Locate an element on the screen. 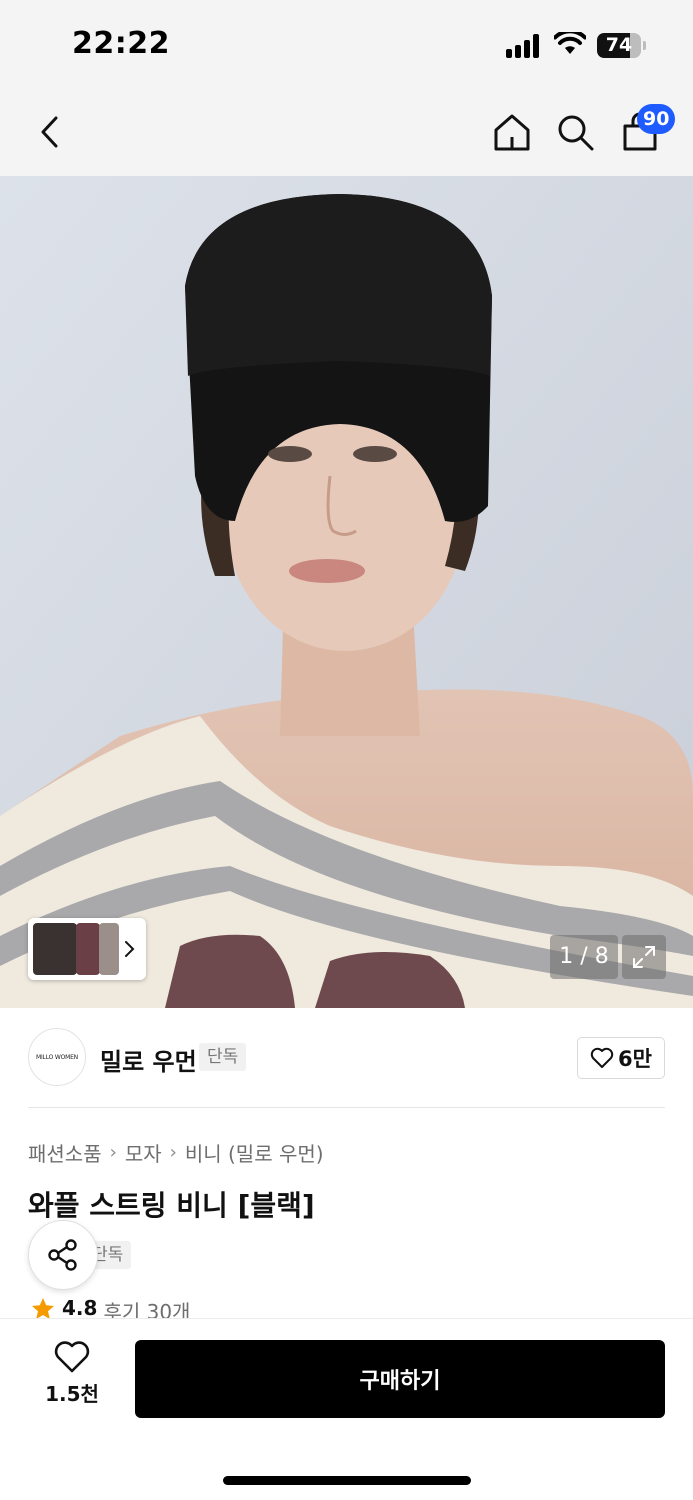 This screenshot has width=693, height=1500. battery-indicator: 74 is located at coordinates (622, 45).